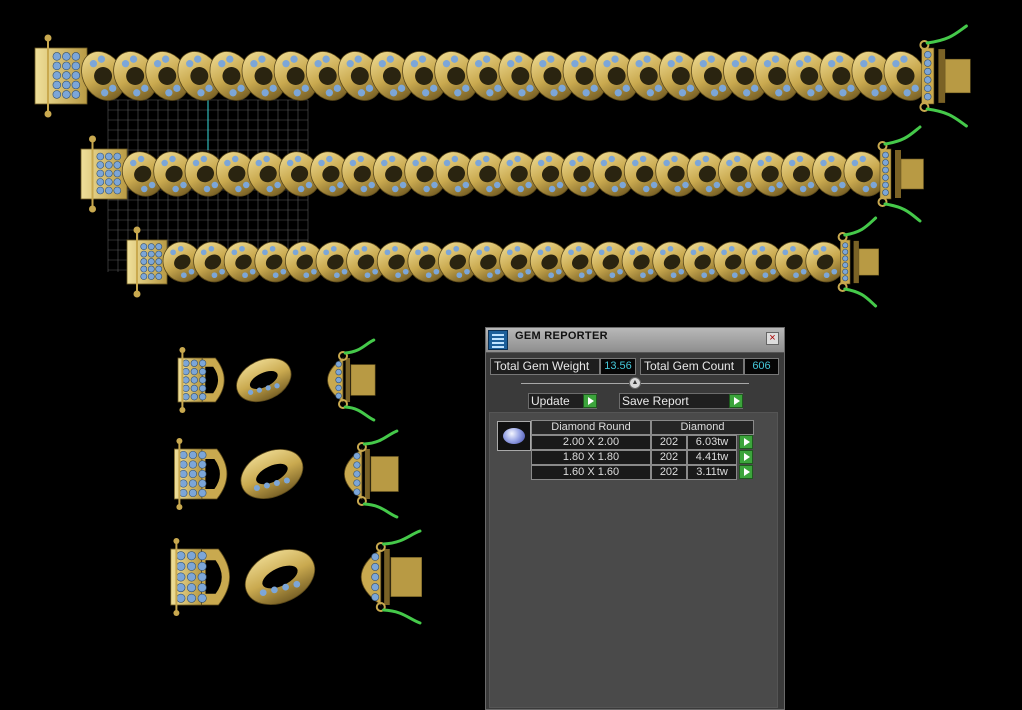 The image size is (1022, 710). I want to click on total-gem-weight-value: 13.56, so click(618, 366).